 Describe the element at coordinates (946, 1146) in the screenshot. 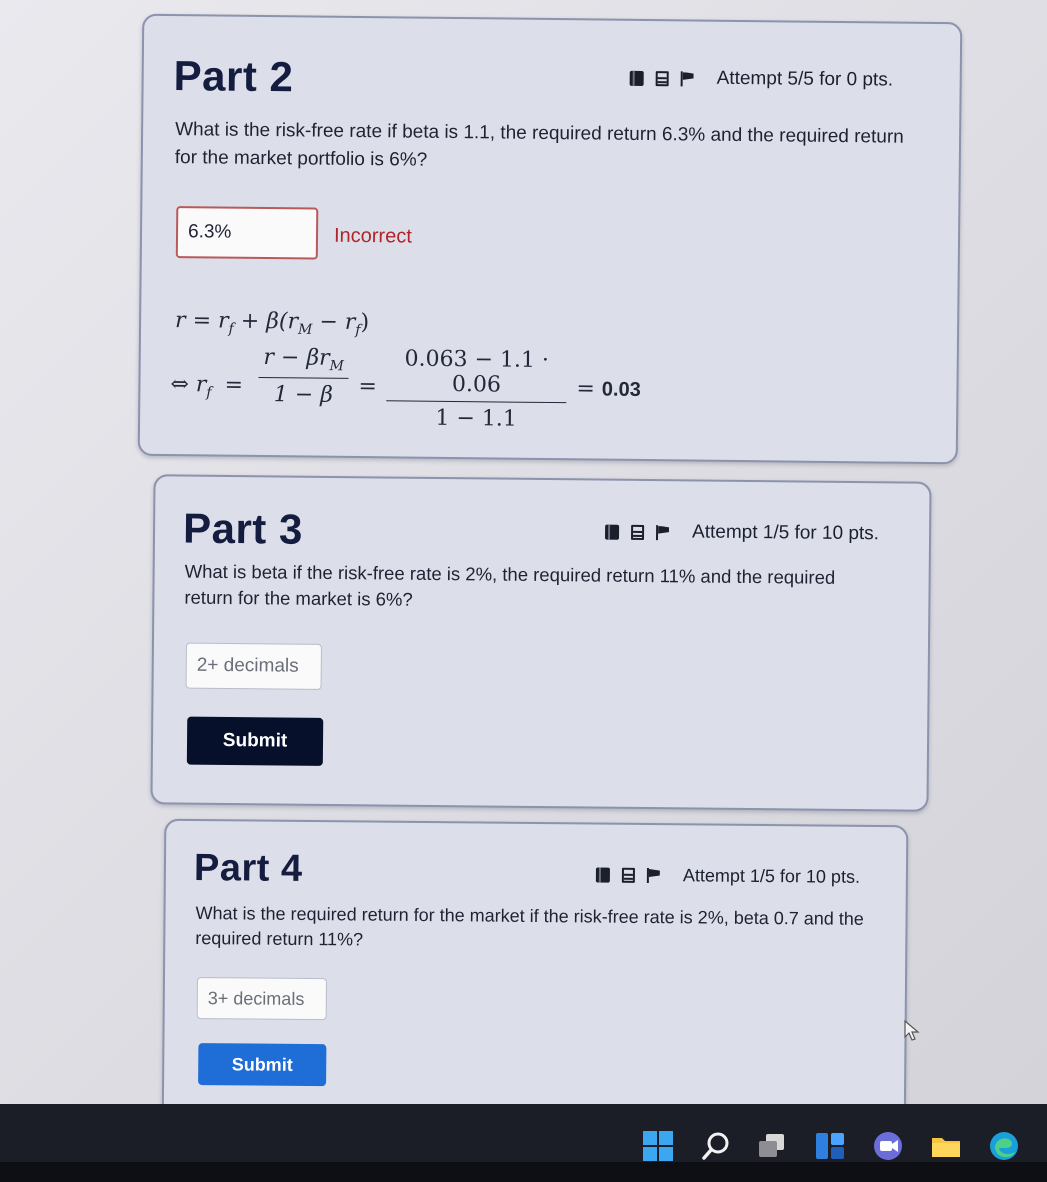

I see `file-explorer-icon` at that location.